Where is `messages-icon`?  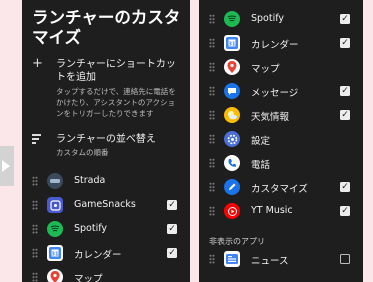 messages-icon is located at coordinates (232, 91).